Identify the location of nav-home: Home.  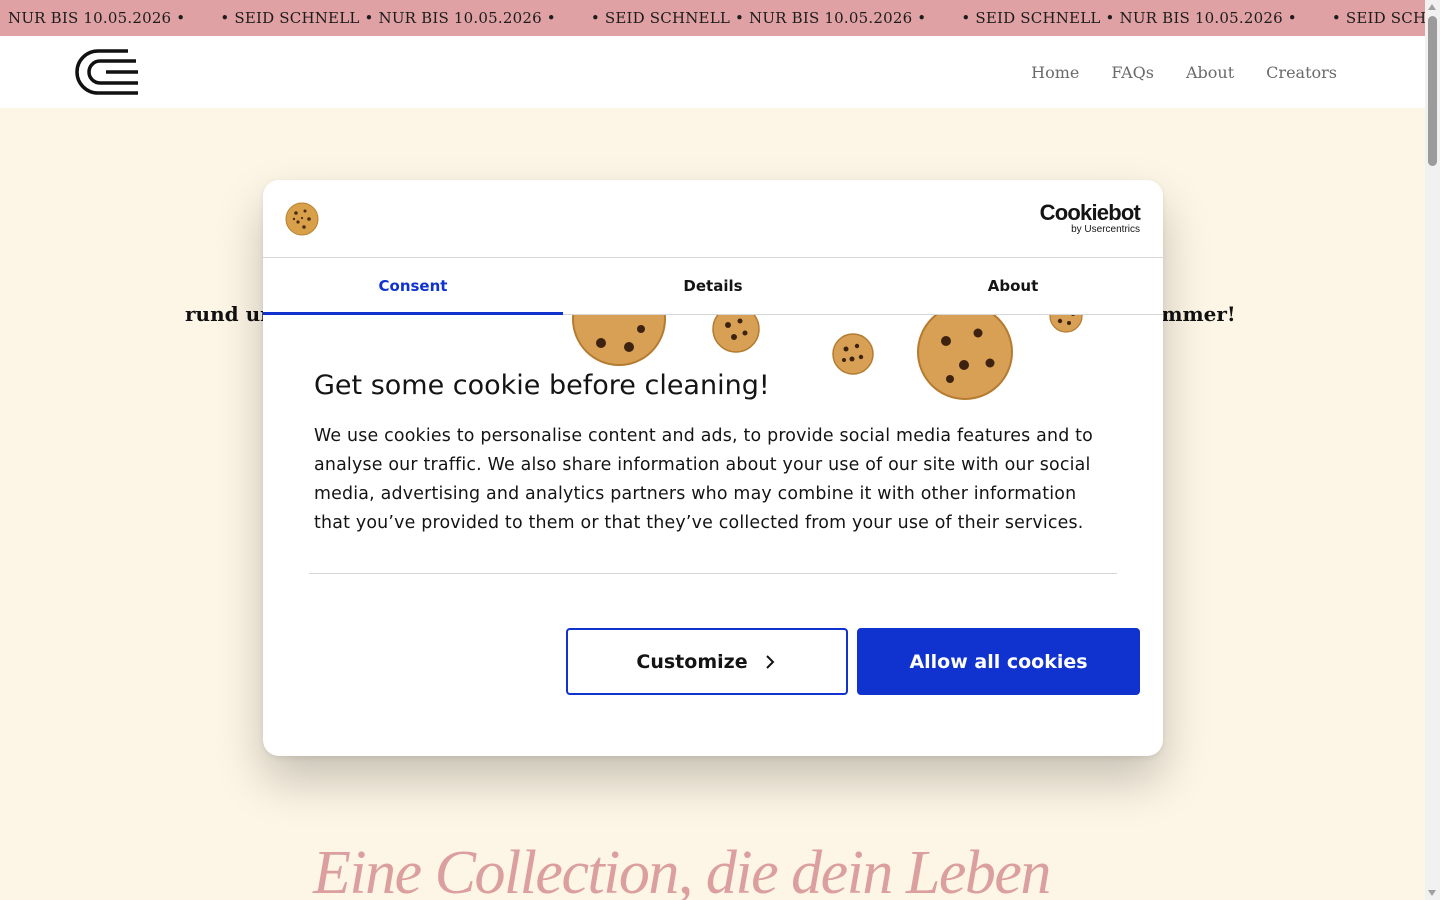
(1055, 72).